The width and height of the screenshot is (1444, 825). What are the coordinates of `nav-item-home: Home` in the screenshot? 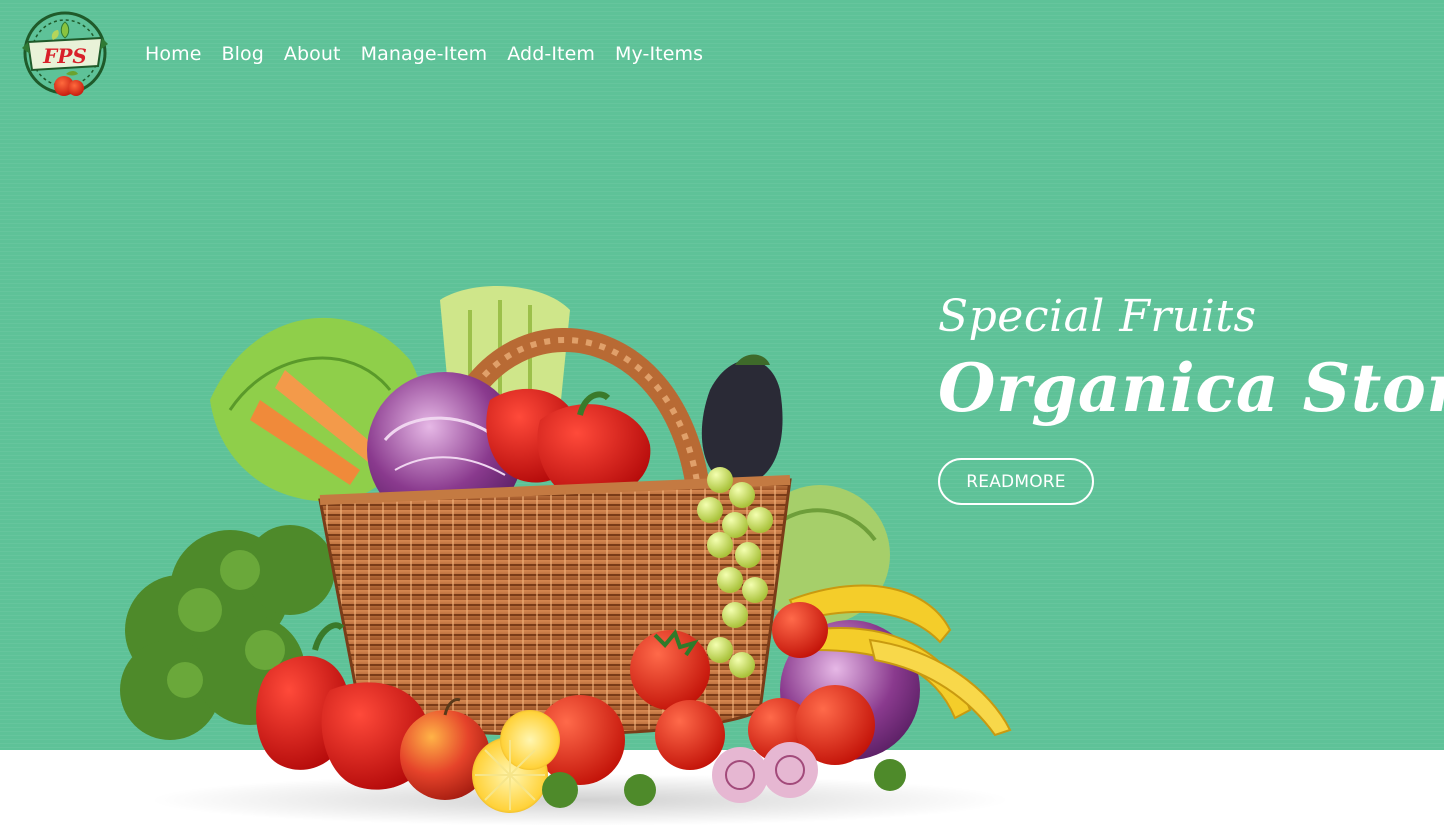 It's located at (173, 54).